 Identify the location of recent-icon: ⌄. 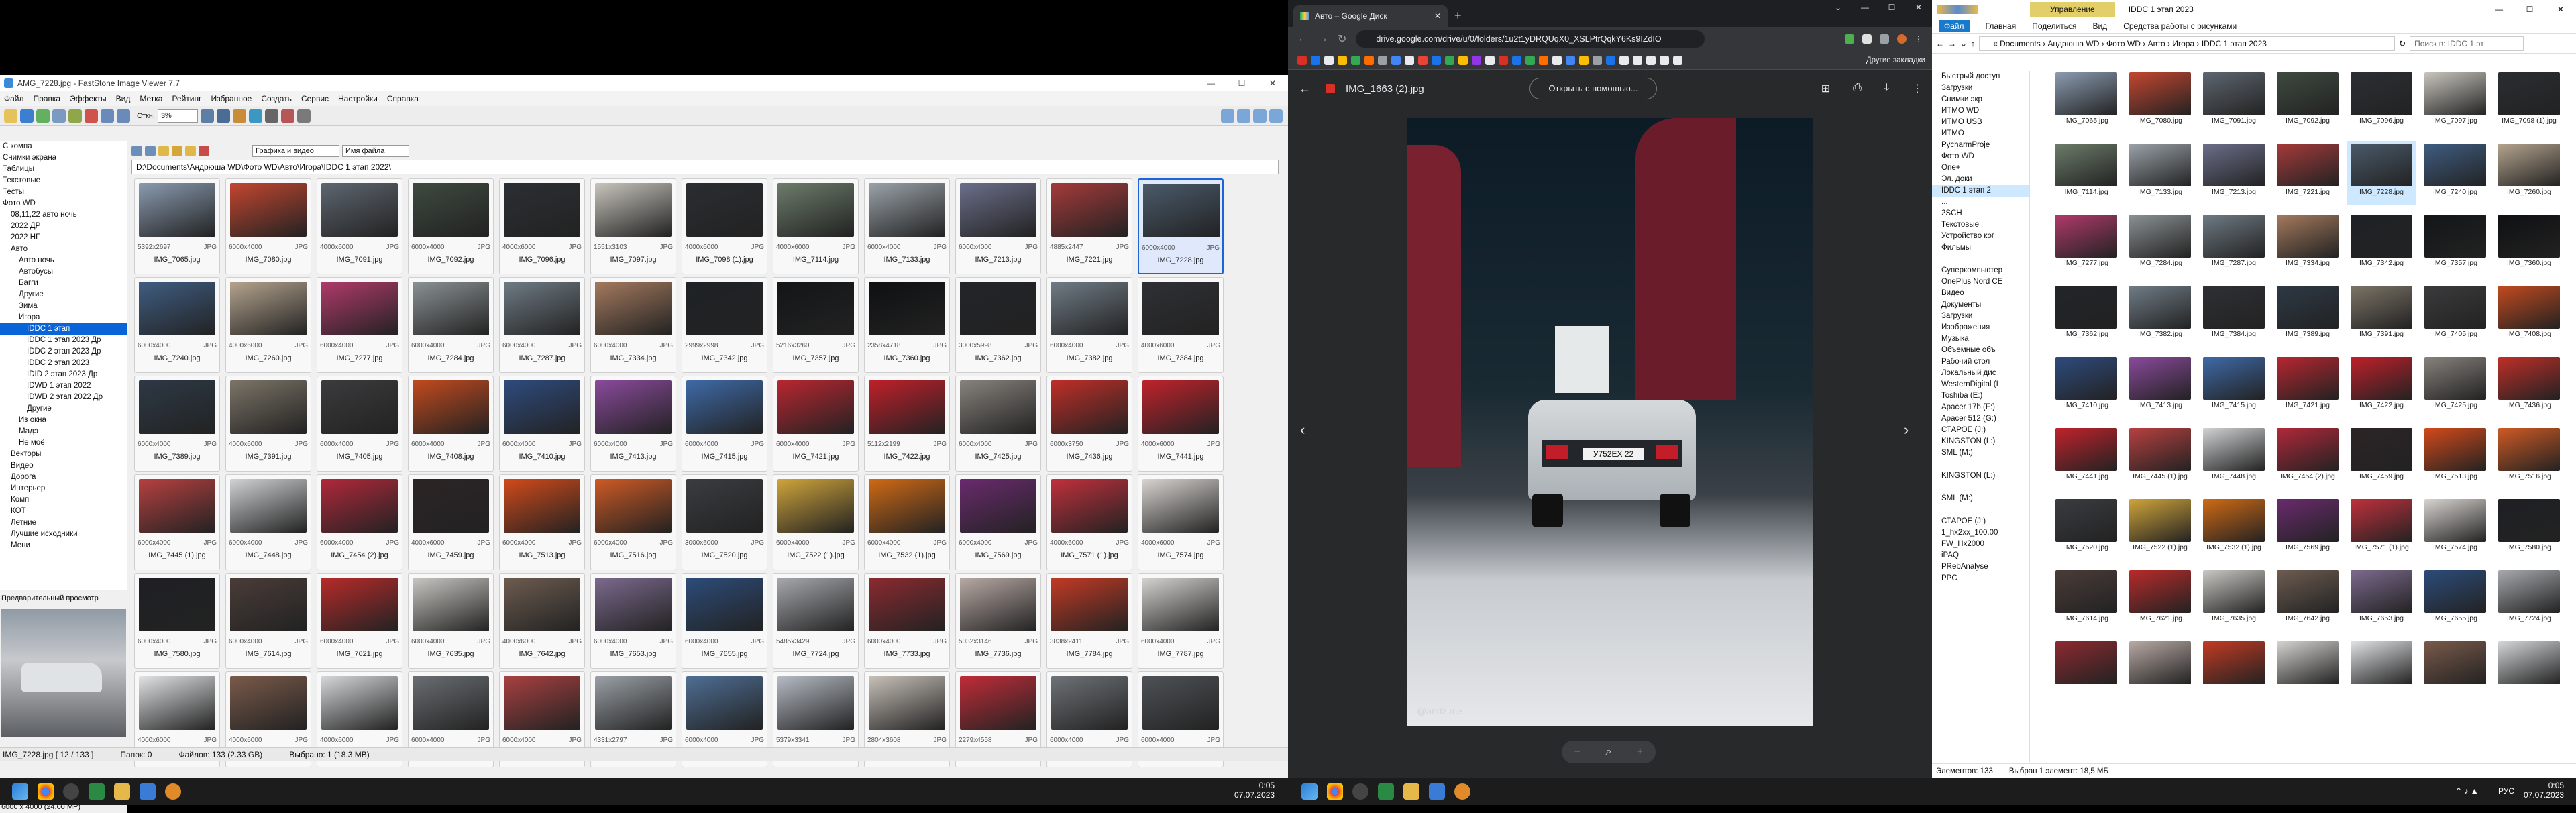
(1963, 44).